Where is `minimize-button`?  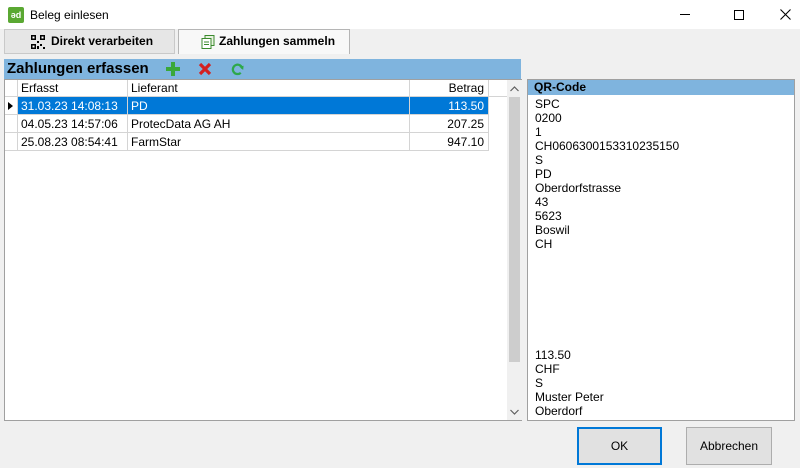 minimize-button is located at coordinates (685, 14).